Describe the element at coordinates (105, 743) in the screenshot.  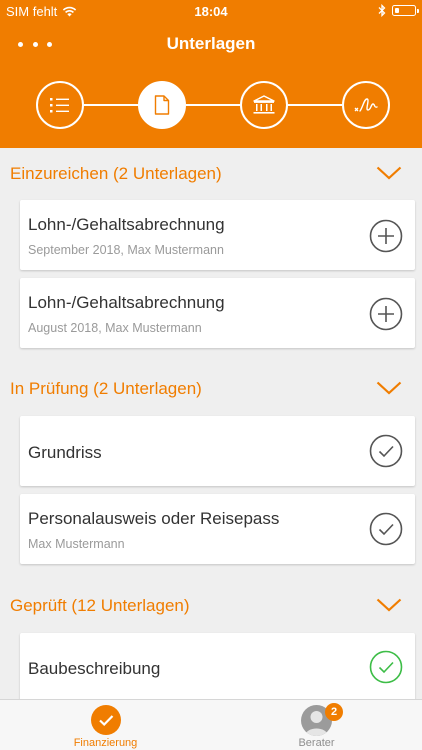
I see `tab-label: Finanzierung` at that location.